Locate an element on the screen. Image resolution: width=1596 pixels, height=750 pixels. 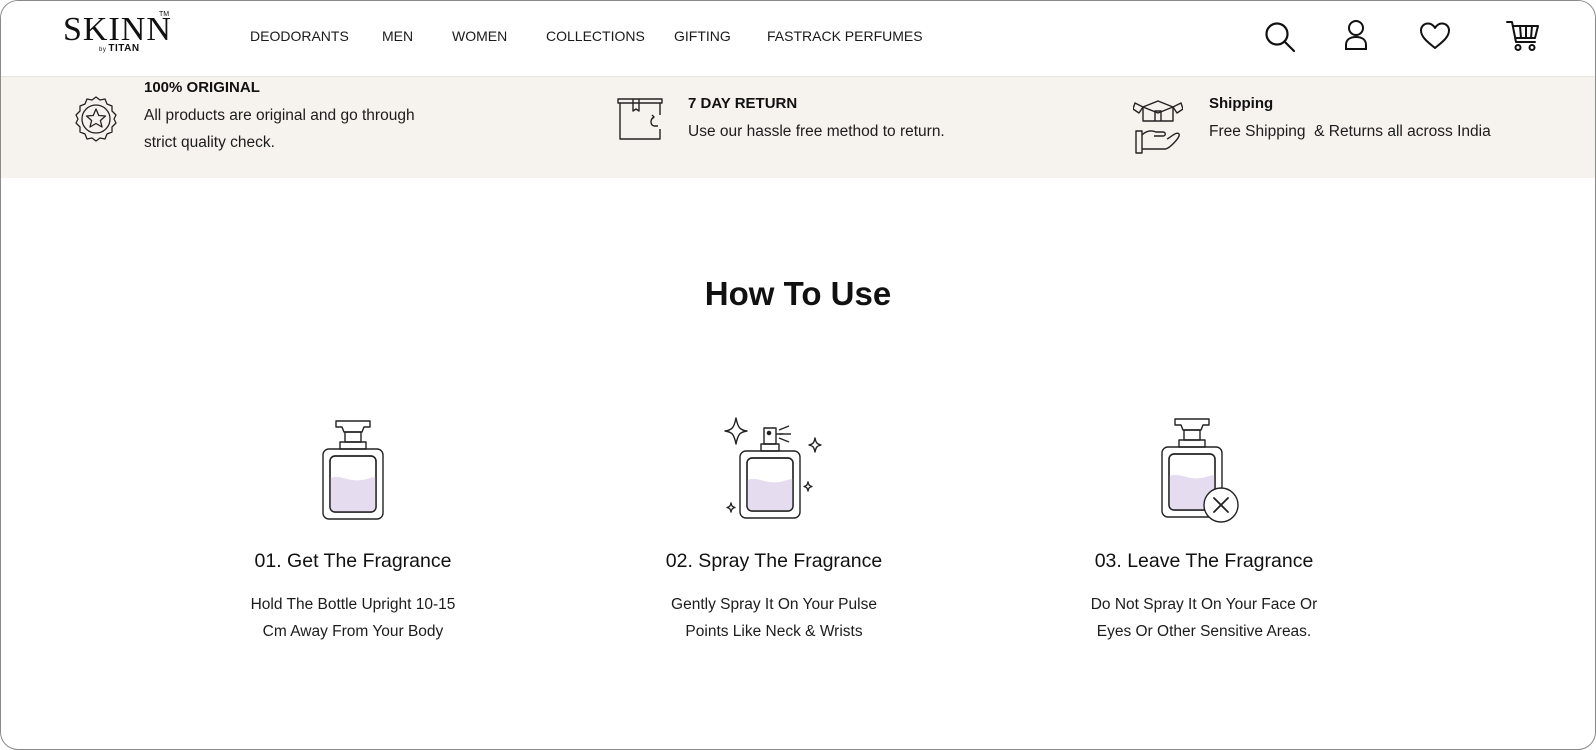
logo-subtitle: by TITAN is located at coordinates (119, 48).